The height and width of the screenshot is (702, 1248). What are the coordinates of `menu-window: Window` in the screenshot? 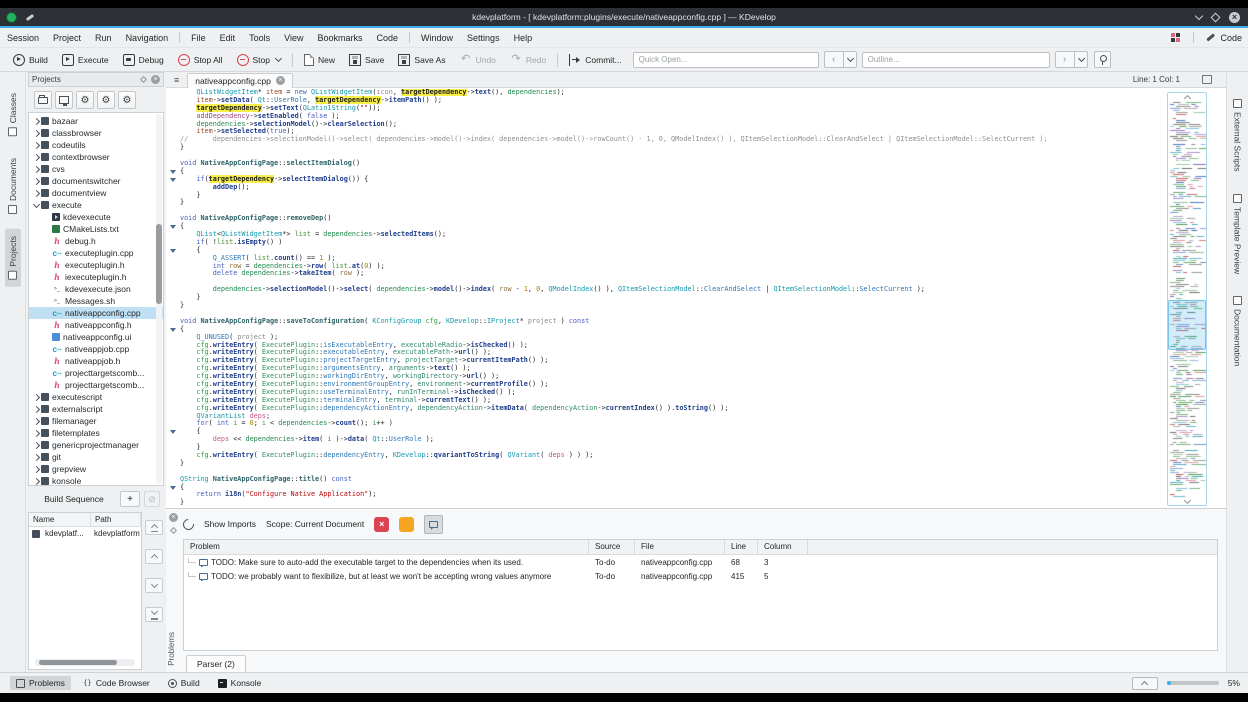 It's located at (437, 38).